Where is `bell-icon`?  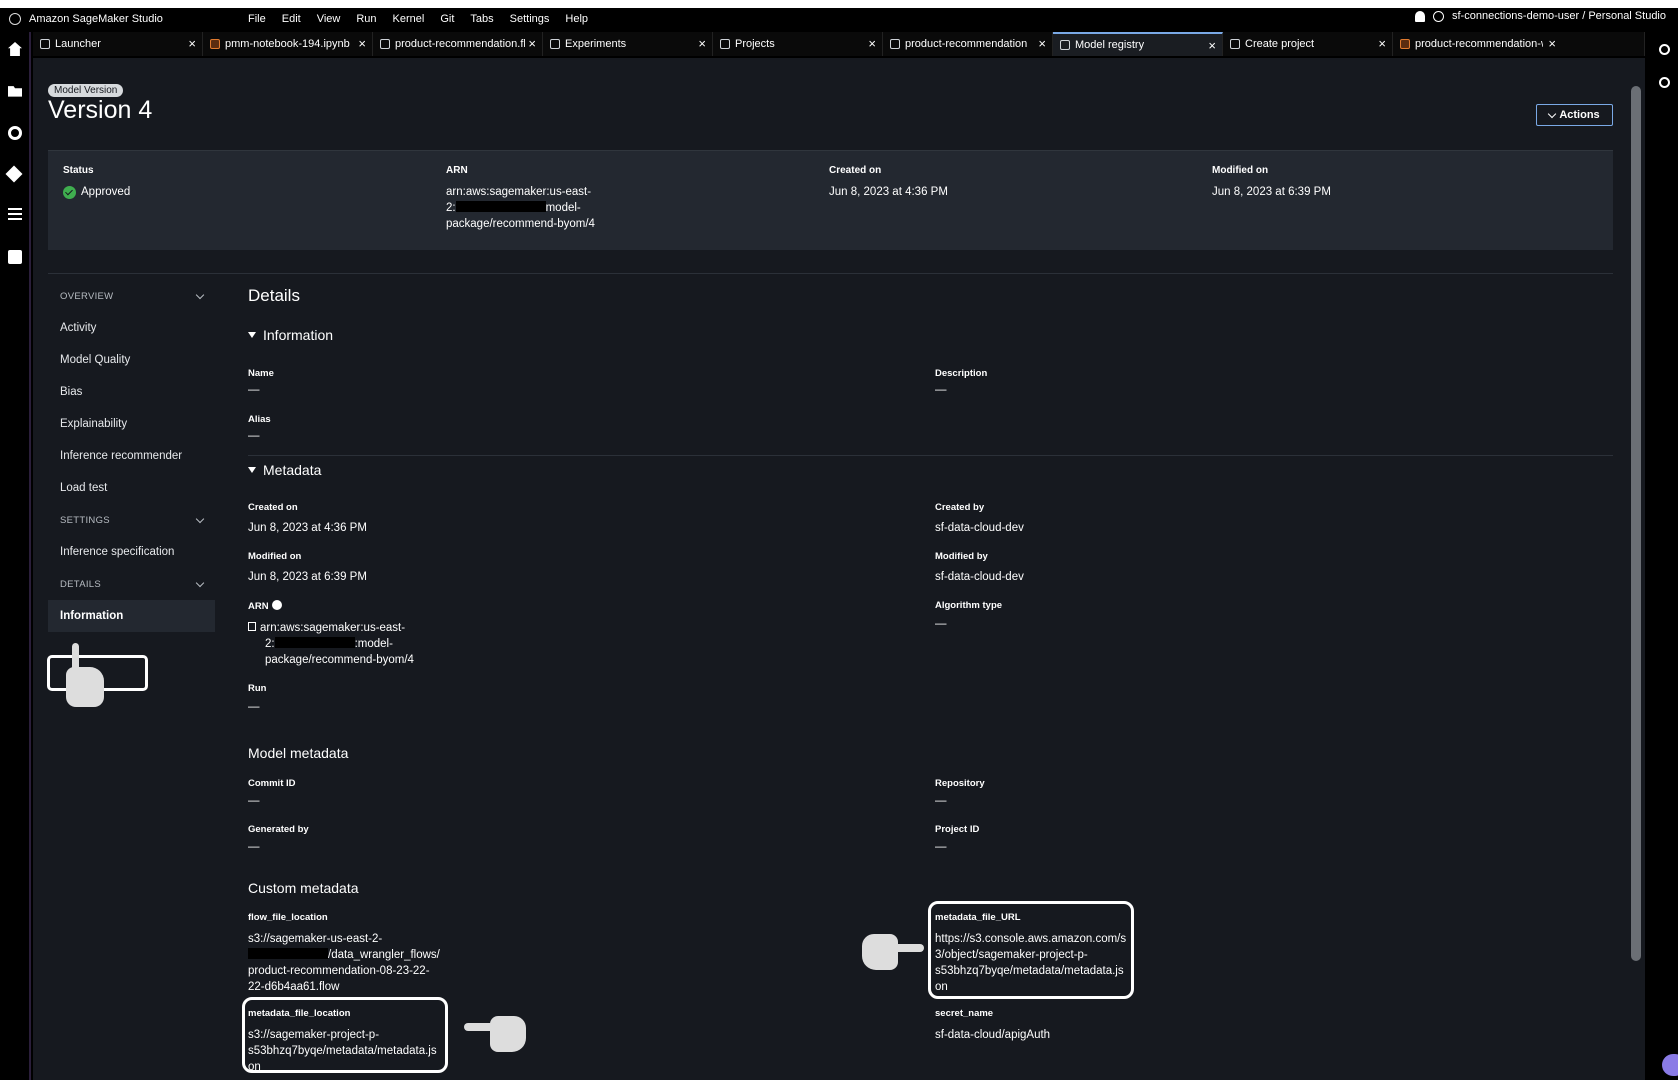
bell-icon is located at coordinates (1420, 16).